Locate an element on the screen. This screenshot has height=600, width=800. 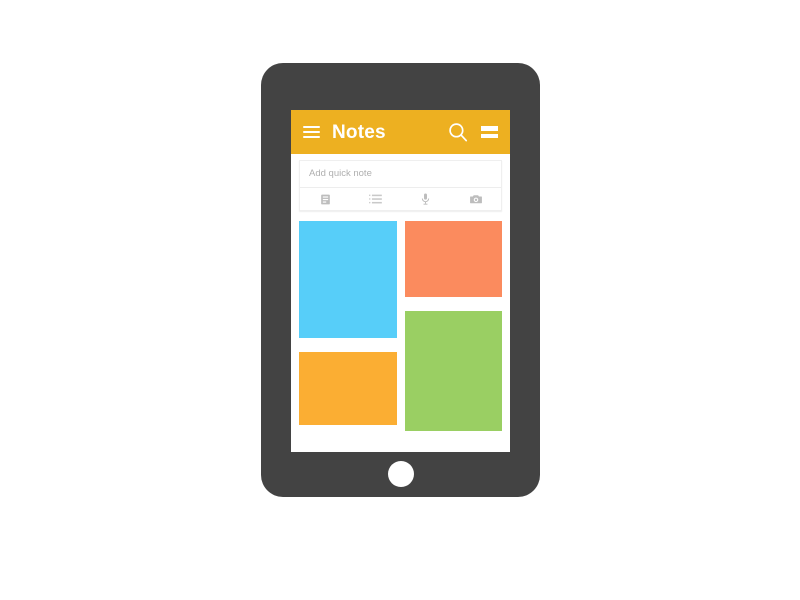
overflow-menu-icon is located at coordinates (489, 132).